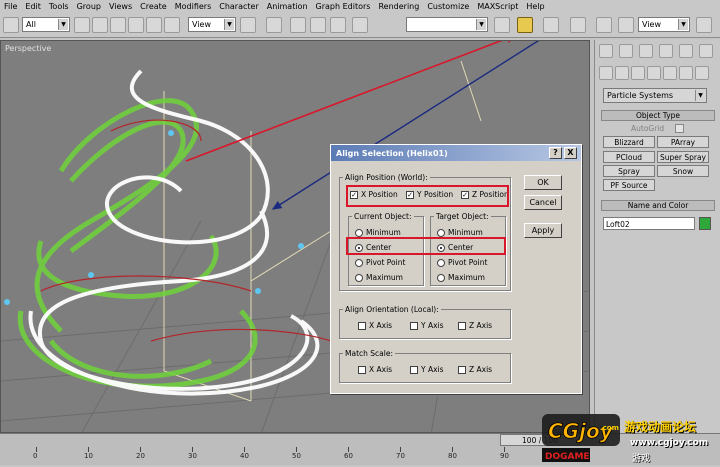  What do you see at coordinates (46, 24) in the screenshot?
I see `selection-filter-dropdown: All ▼` at bounding box center [46, 24].